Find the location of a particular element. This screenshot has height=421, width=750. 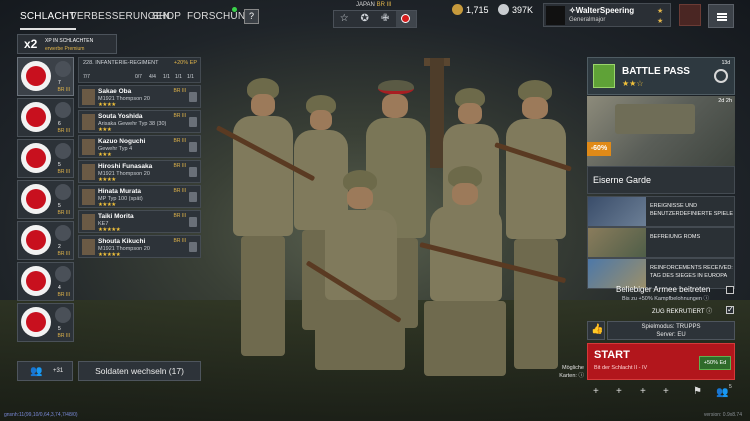

battle-pass-image: 2d 2h -60% is located at coordinates (661, 131).